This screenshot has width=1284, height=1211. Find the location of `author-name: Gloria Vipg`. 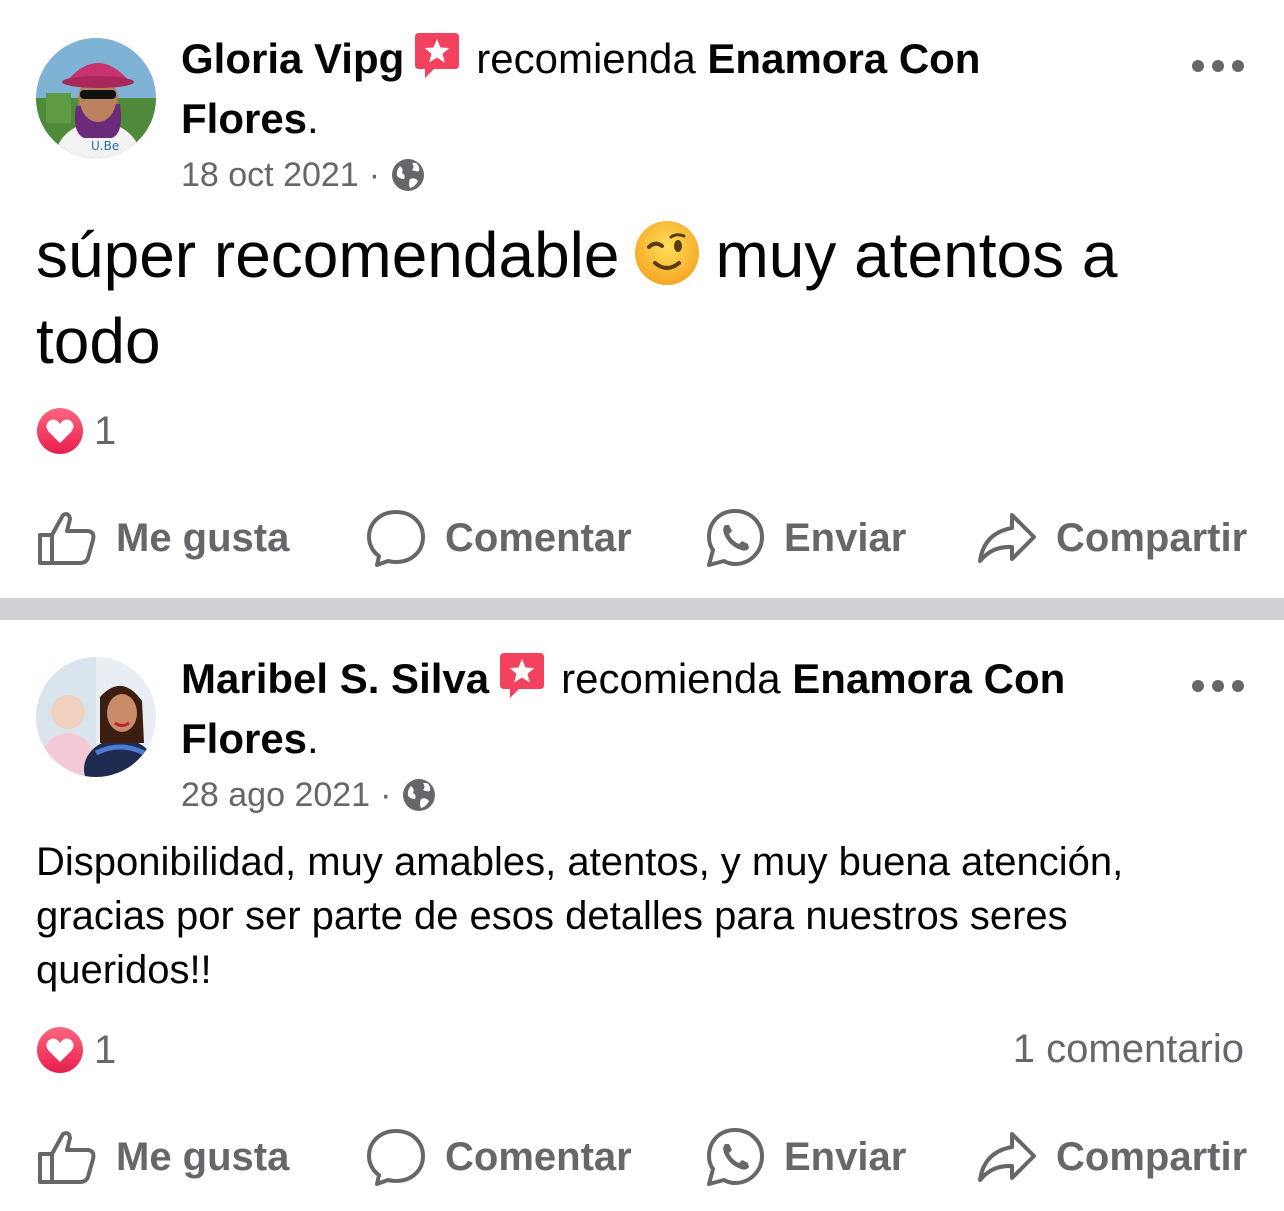

author-name: Gloria Vipg is located at coordinates (292, 58).